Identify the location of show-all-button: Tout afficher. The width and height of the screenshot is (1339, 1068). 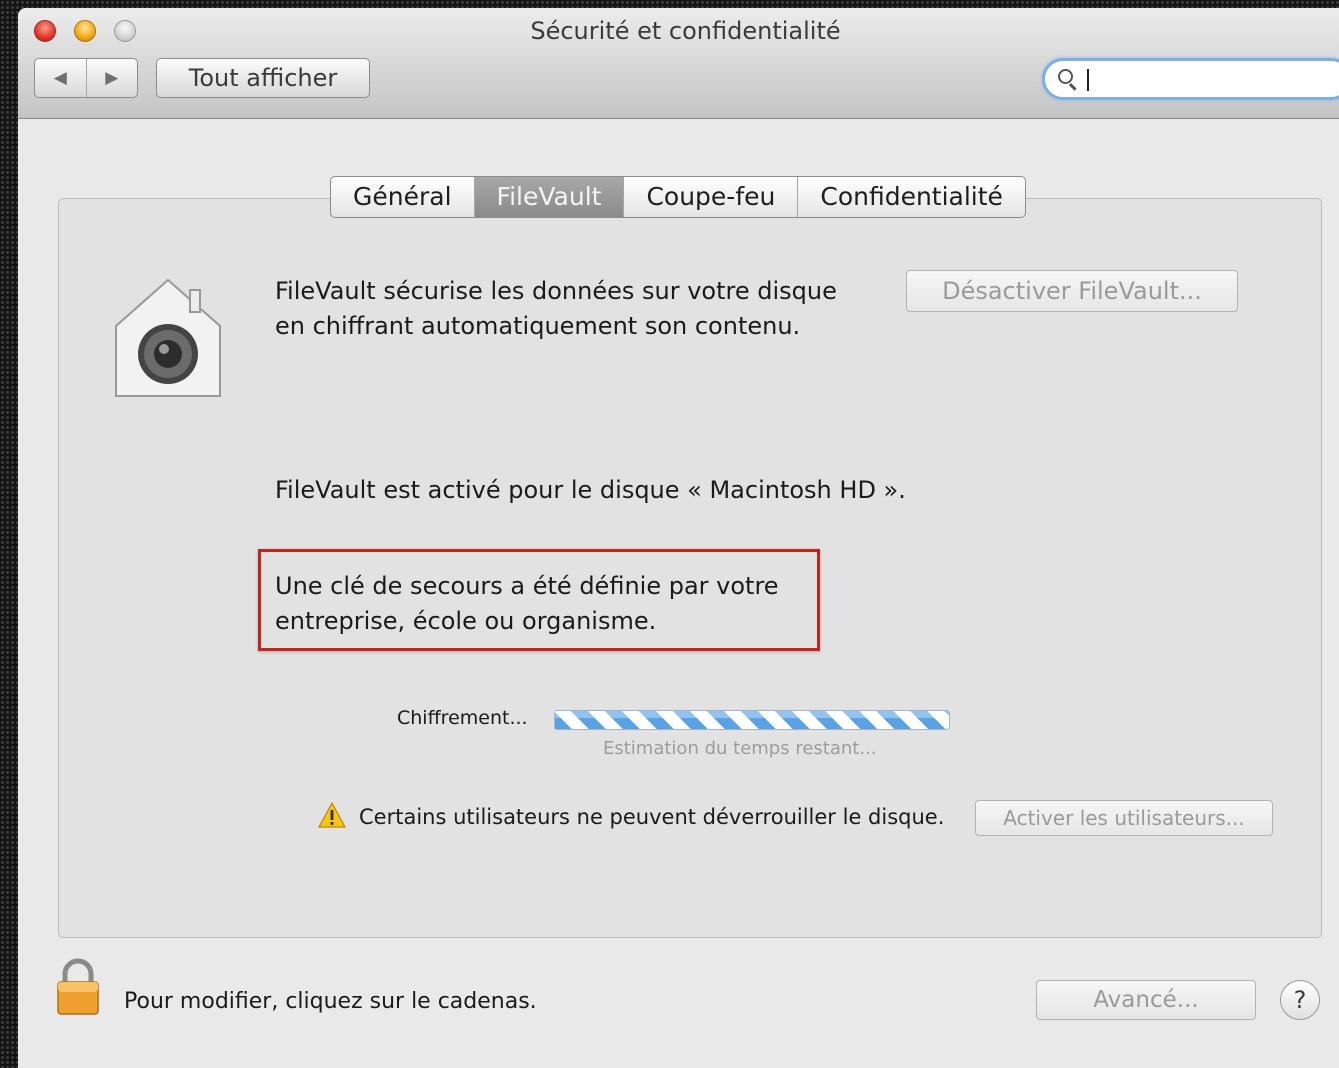
(263, 78).